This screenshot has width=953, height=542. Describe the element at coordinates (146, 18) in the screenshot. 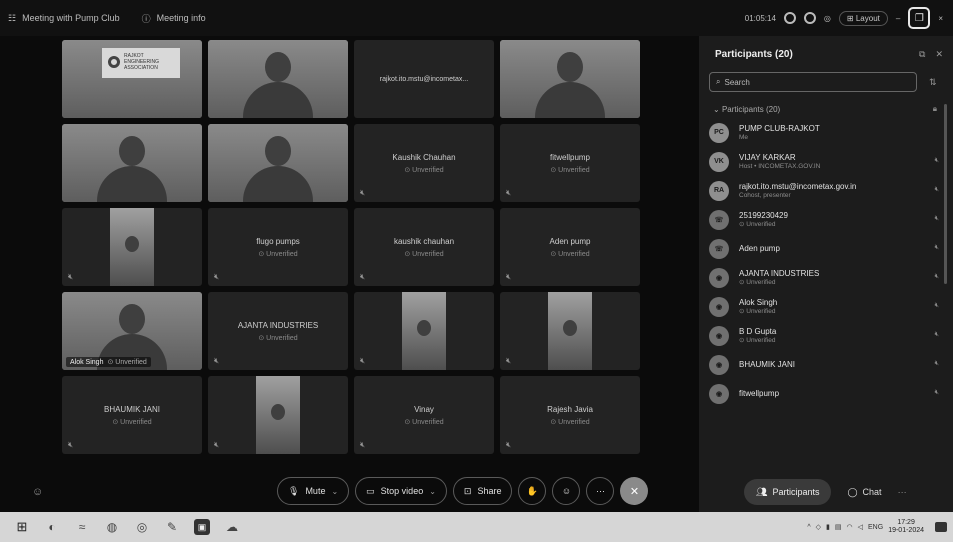

I see `info-icon: ⓘ` at that location.